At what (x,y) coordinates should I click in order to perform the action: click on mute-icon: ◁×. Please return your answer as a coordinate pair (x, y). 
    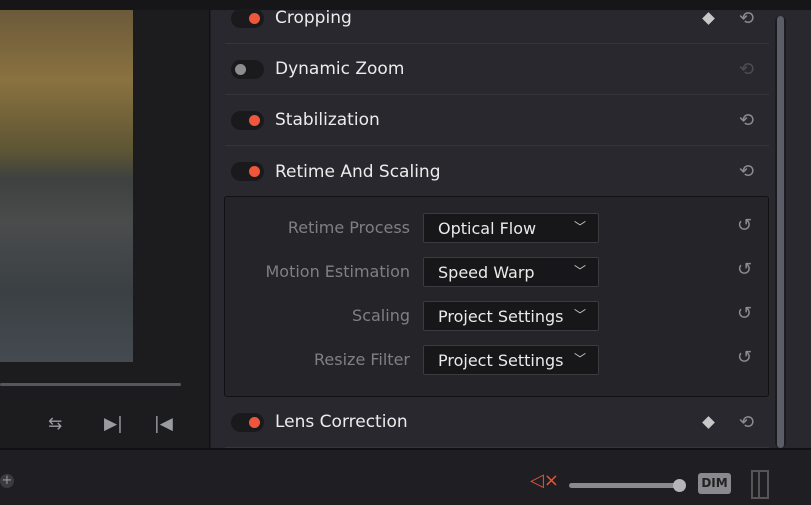
    Looking at the image, I should click on (544, 480).